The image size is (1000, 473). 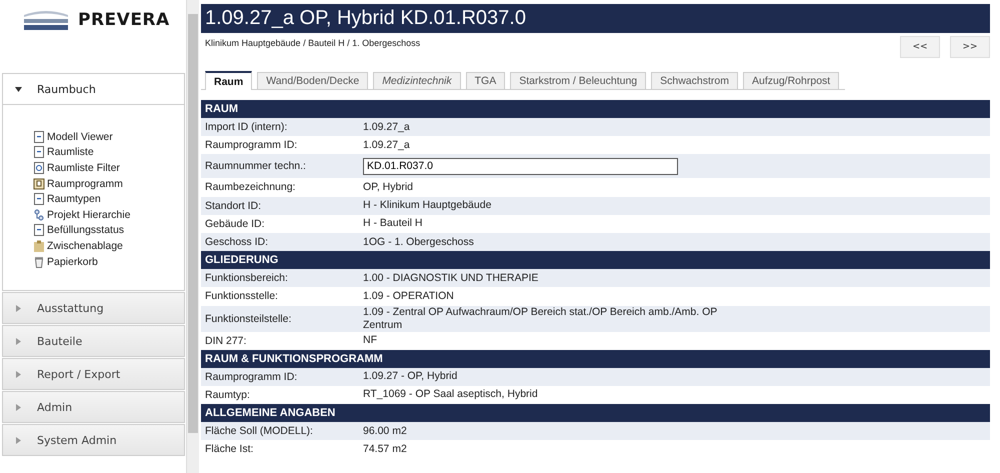 I want to click on section-header: ALLGEMEINE ANGABEN, so click(x=595, y=413).